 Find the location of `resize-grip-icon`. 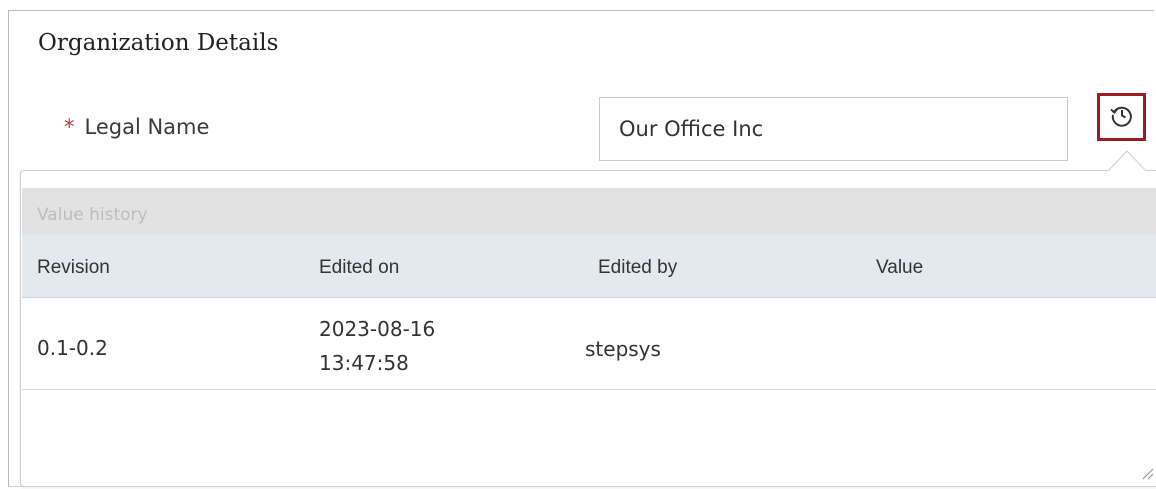

resize-grip-icon is located at coordinates (1147, 474).